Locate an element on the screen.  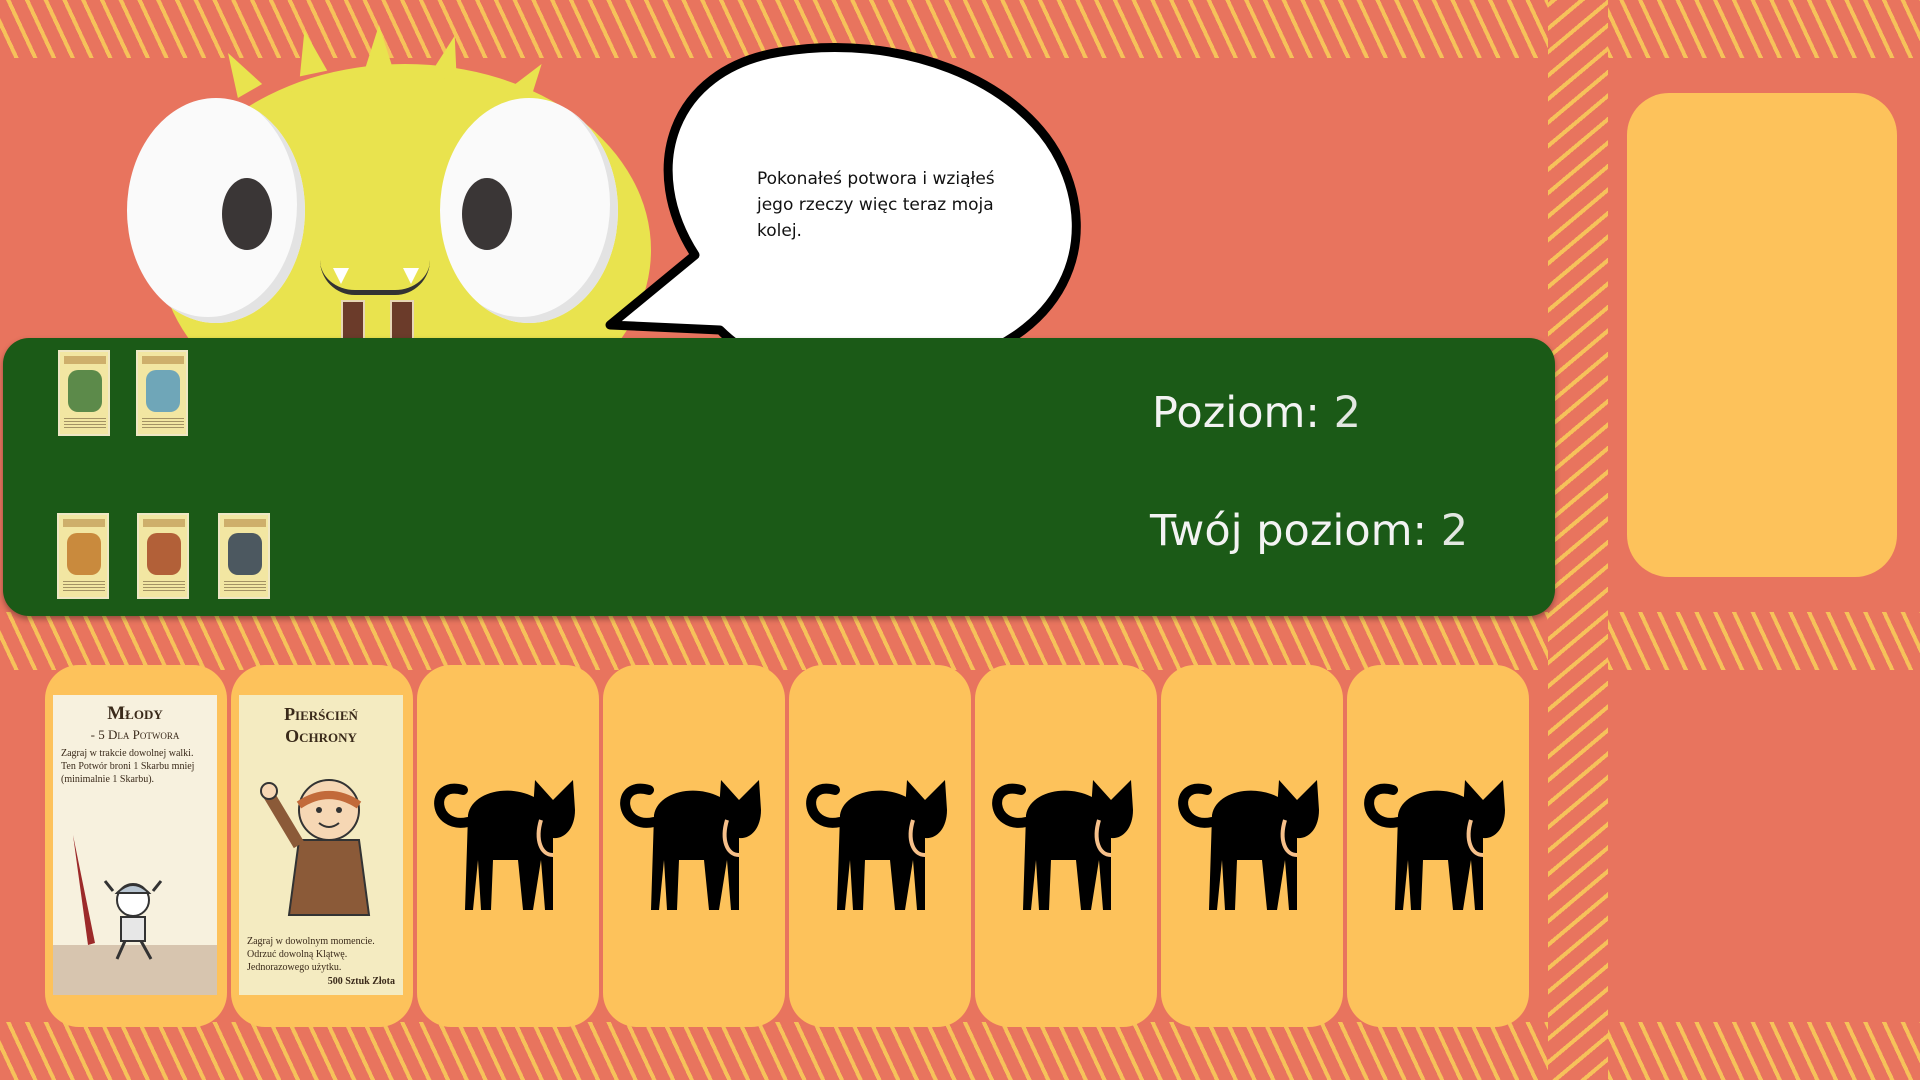
fang-left is located at coordinates (341, 276).